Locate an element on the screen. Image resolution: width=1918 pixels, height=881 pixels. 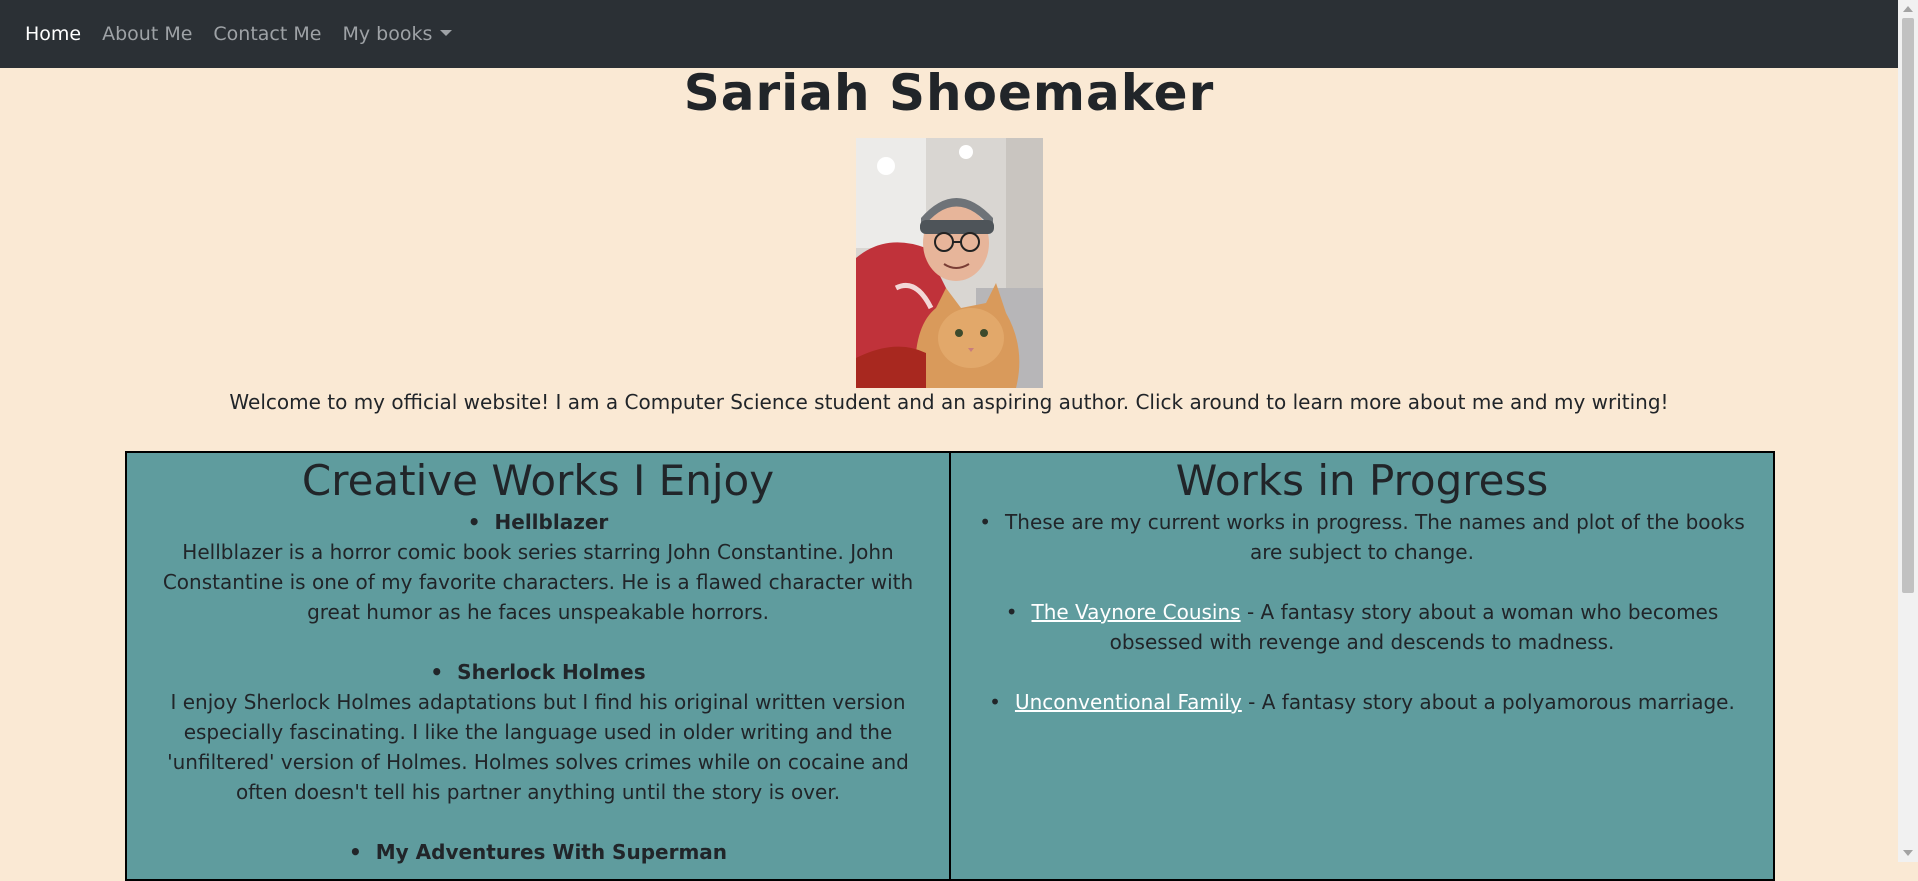
nav-about-link: About Me is located at coordinates (147, 34).